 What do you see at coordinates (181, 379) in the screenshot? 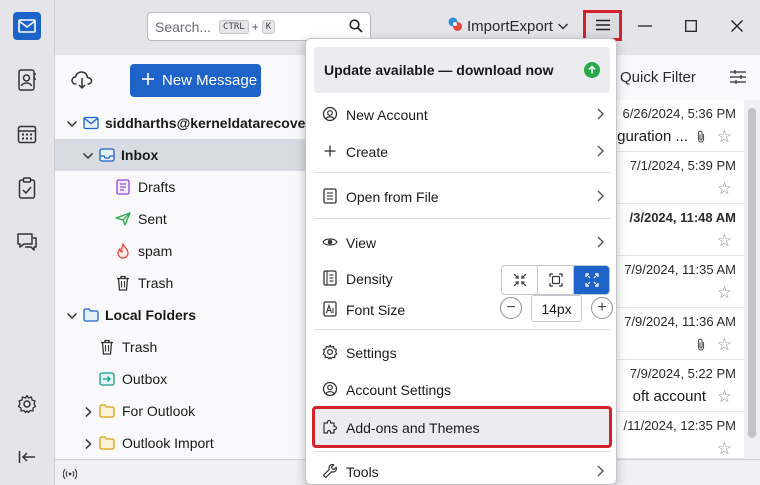
I see `folder-row-outbox: Outbox` at bounding box center [181, 379].